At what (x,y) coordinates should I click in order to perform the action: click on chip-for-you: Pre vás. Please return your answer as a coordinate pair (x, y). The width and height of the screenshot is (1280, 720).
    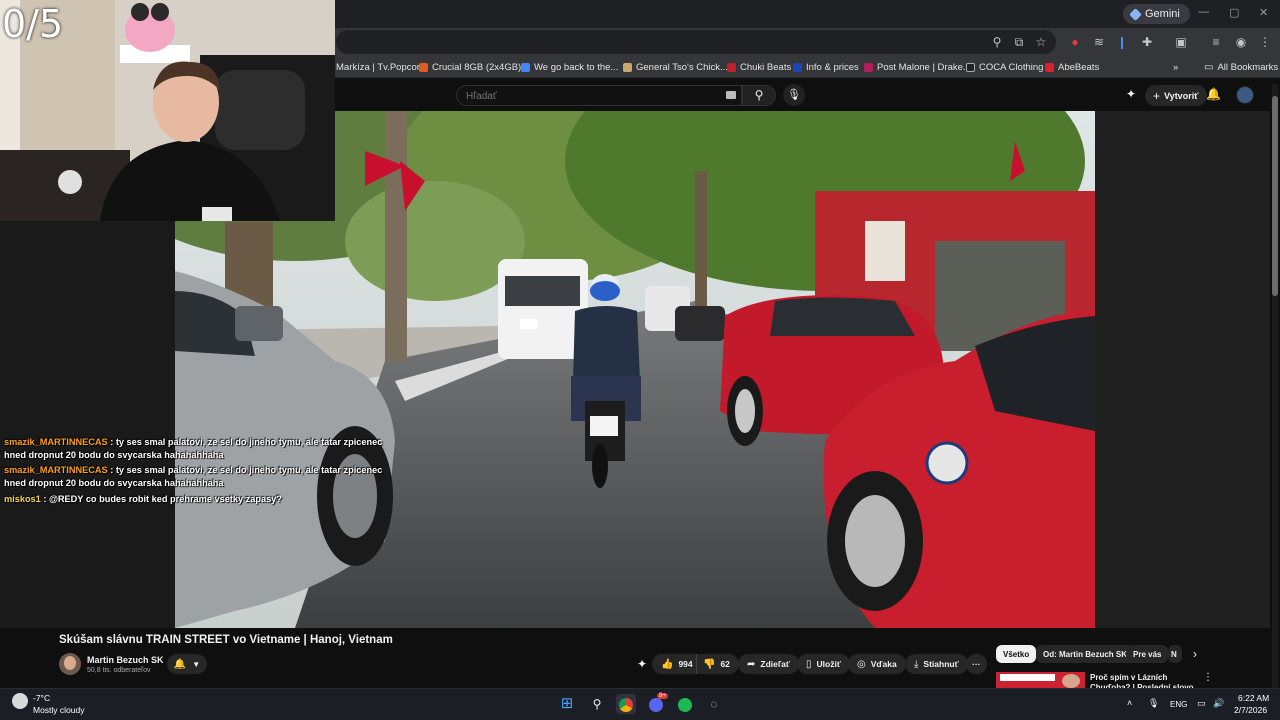
    Looking at the image, I should click on (1147, 654).